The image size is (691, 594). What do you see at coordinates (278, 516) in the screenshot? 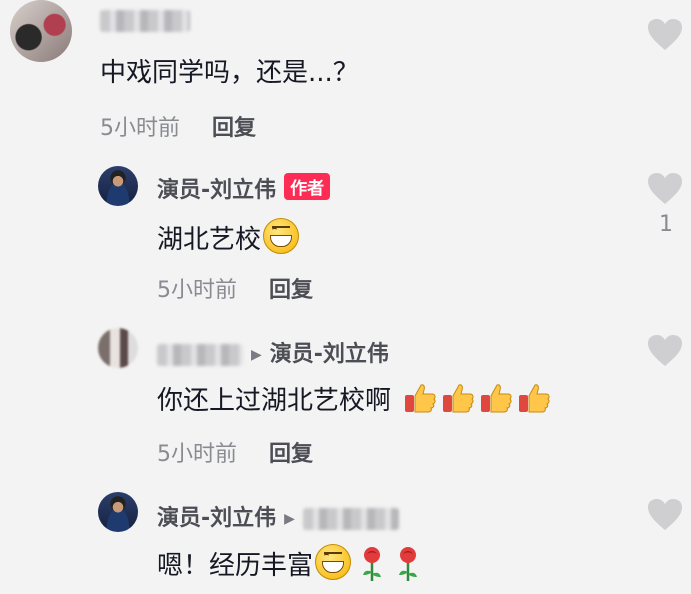
I see `comment-author: 演员-刘立伟 ▶` at bounding box center [278, 516].